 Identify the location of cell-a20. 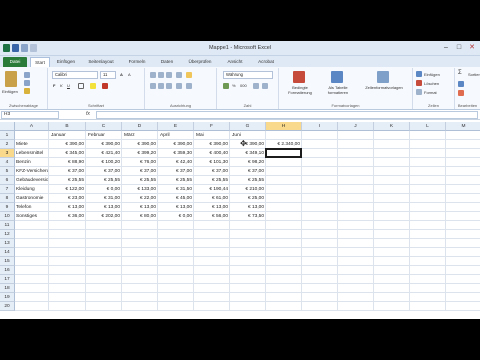
(32, 306).